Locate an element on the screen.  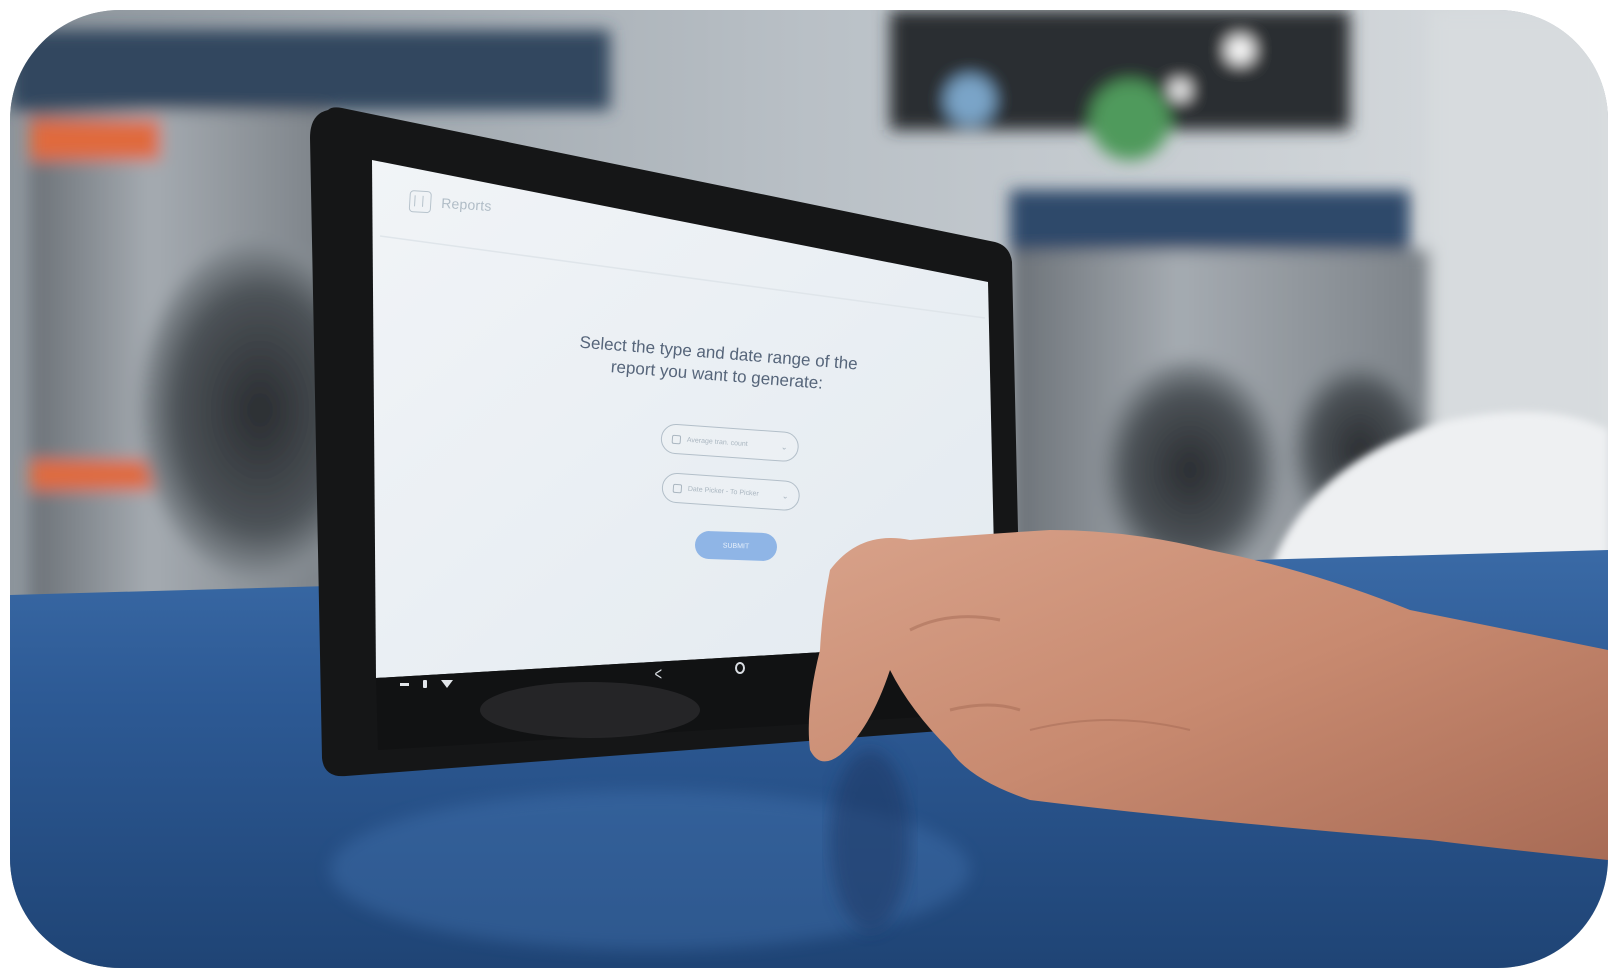
page-title: Reports is located at coordinates (466, 204).